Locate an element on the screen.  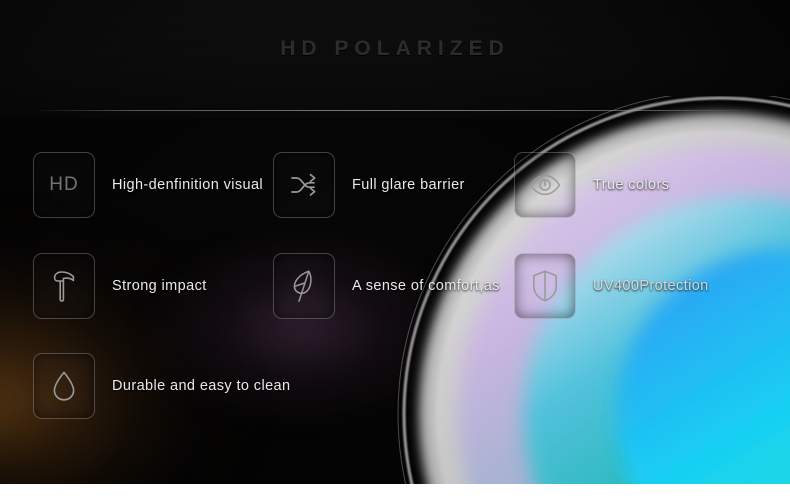
hammer-icon is located at coordinates (64, 286).